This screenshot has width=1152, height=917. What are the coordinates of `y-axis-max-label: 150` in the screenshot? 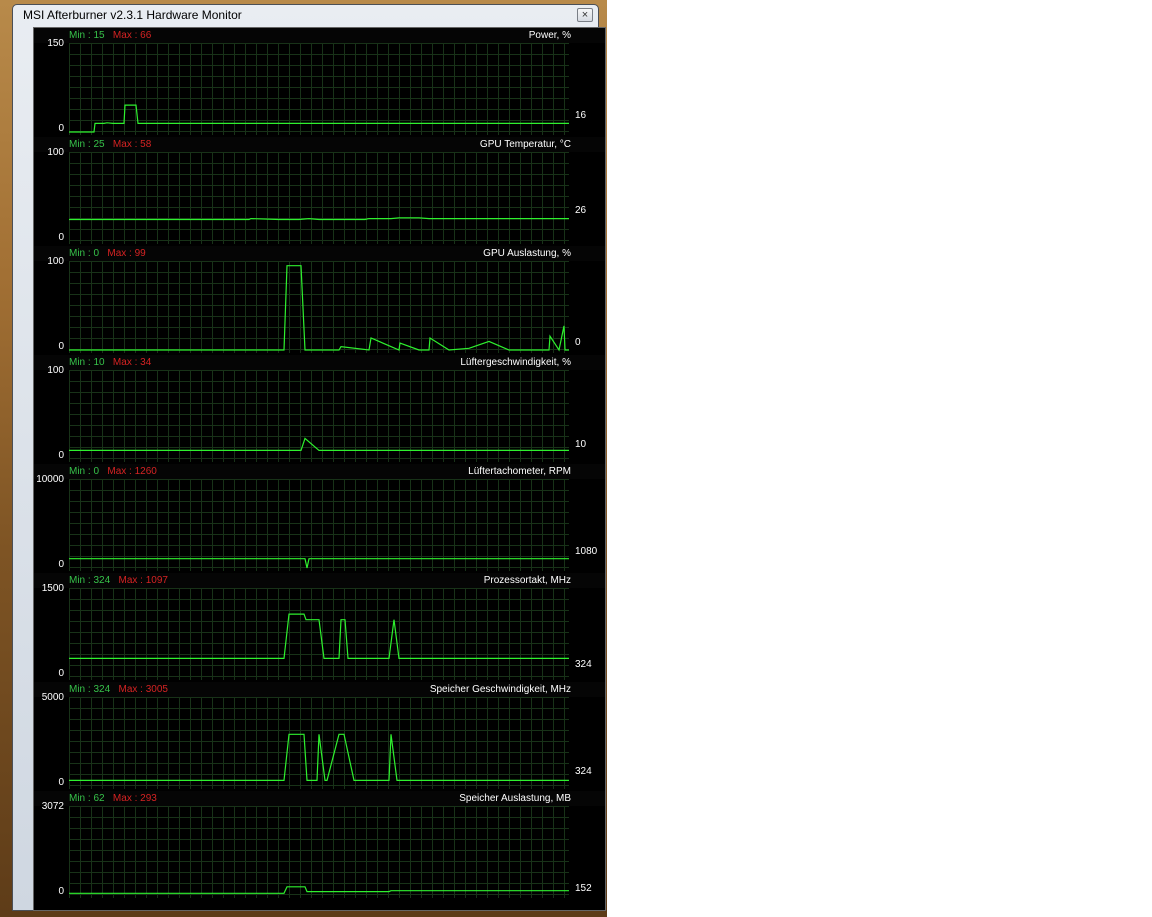 It's located at (55, 43).